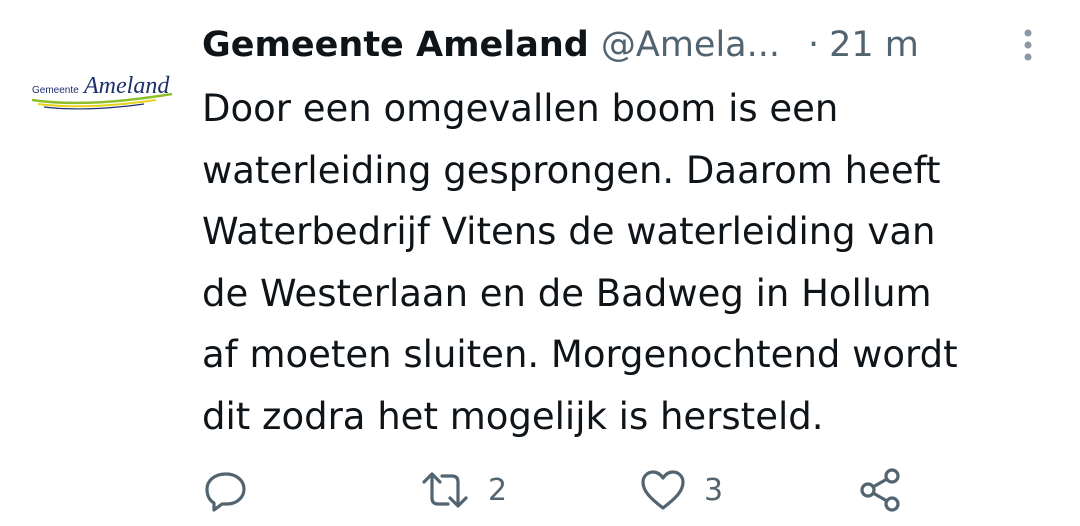 Image resolution: width=1080 pixels, height=526 pixels. What do you see at coordinates (714, 490) in the screenshot?
I see `like-count: 3` at bounding box center [714, 490].